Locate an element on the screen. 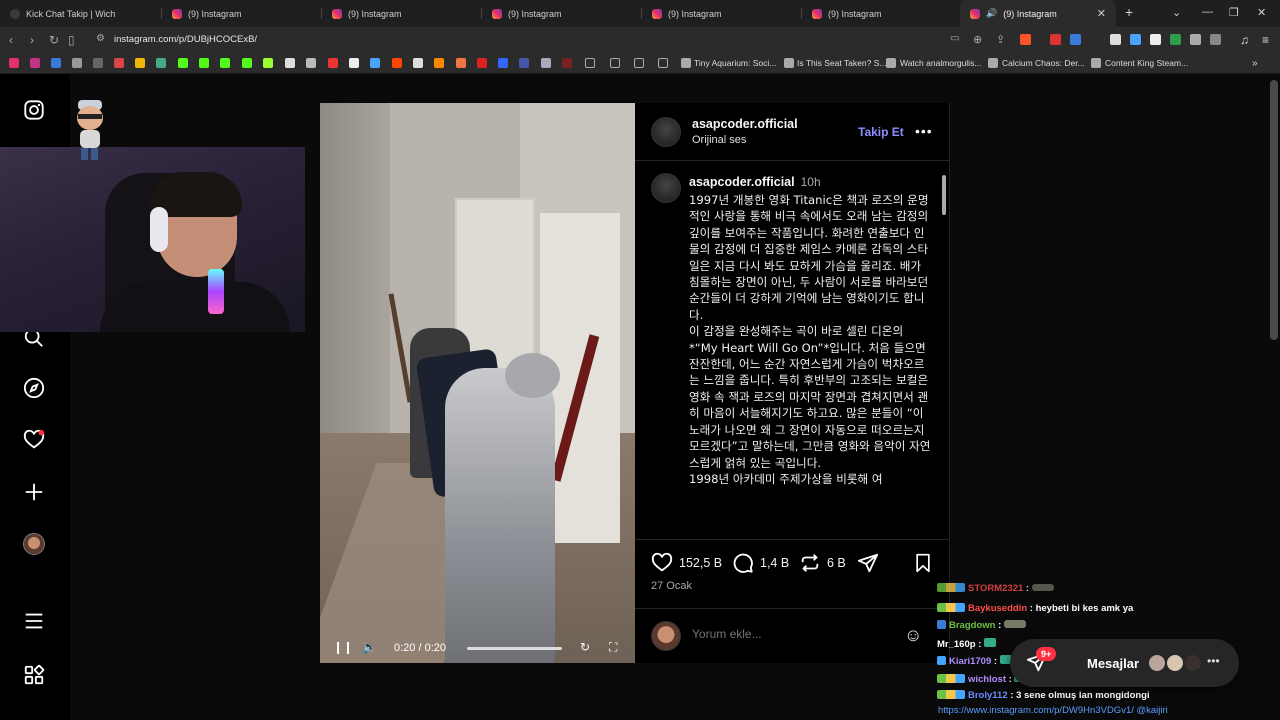 This screenshot has width=1280, height=720. url-text: instagram.com/p/DUBjHCOCExB/ is located at coordinates (185, 39).